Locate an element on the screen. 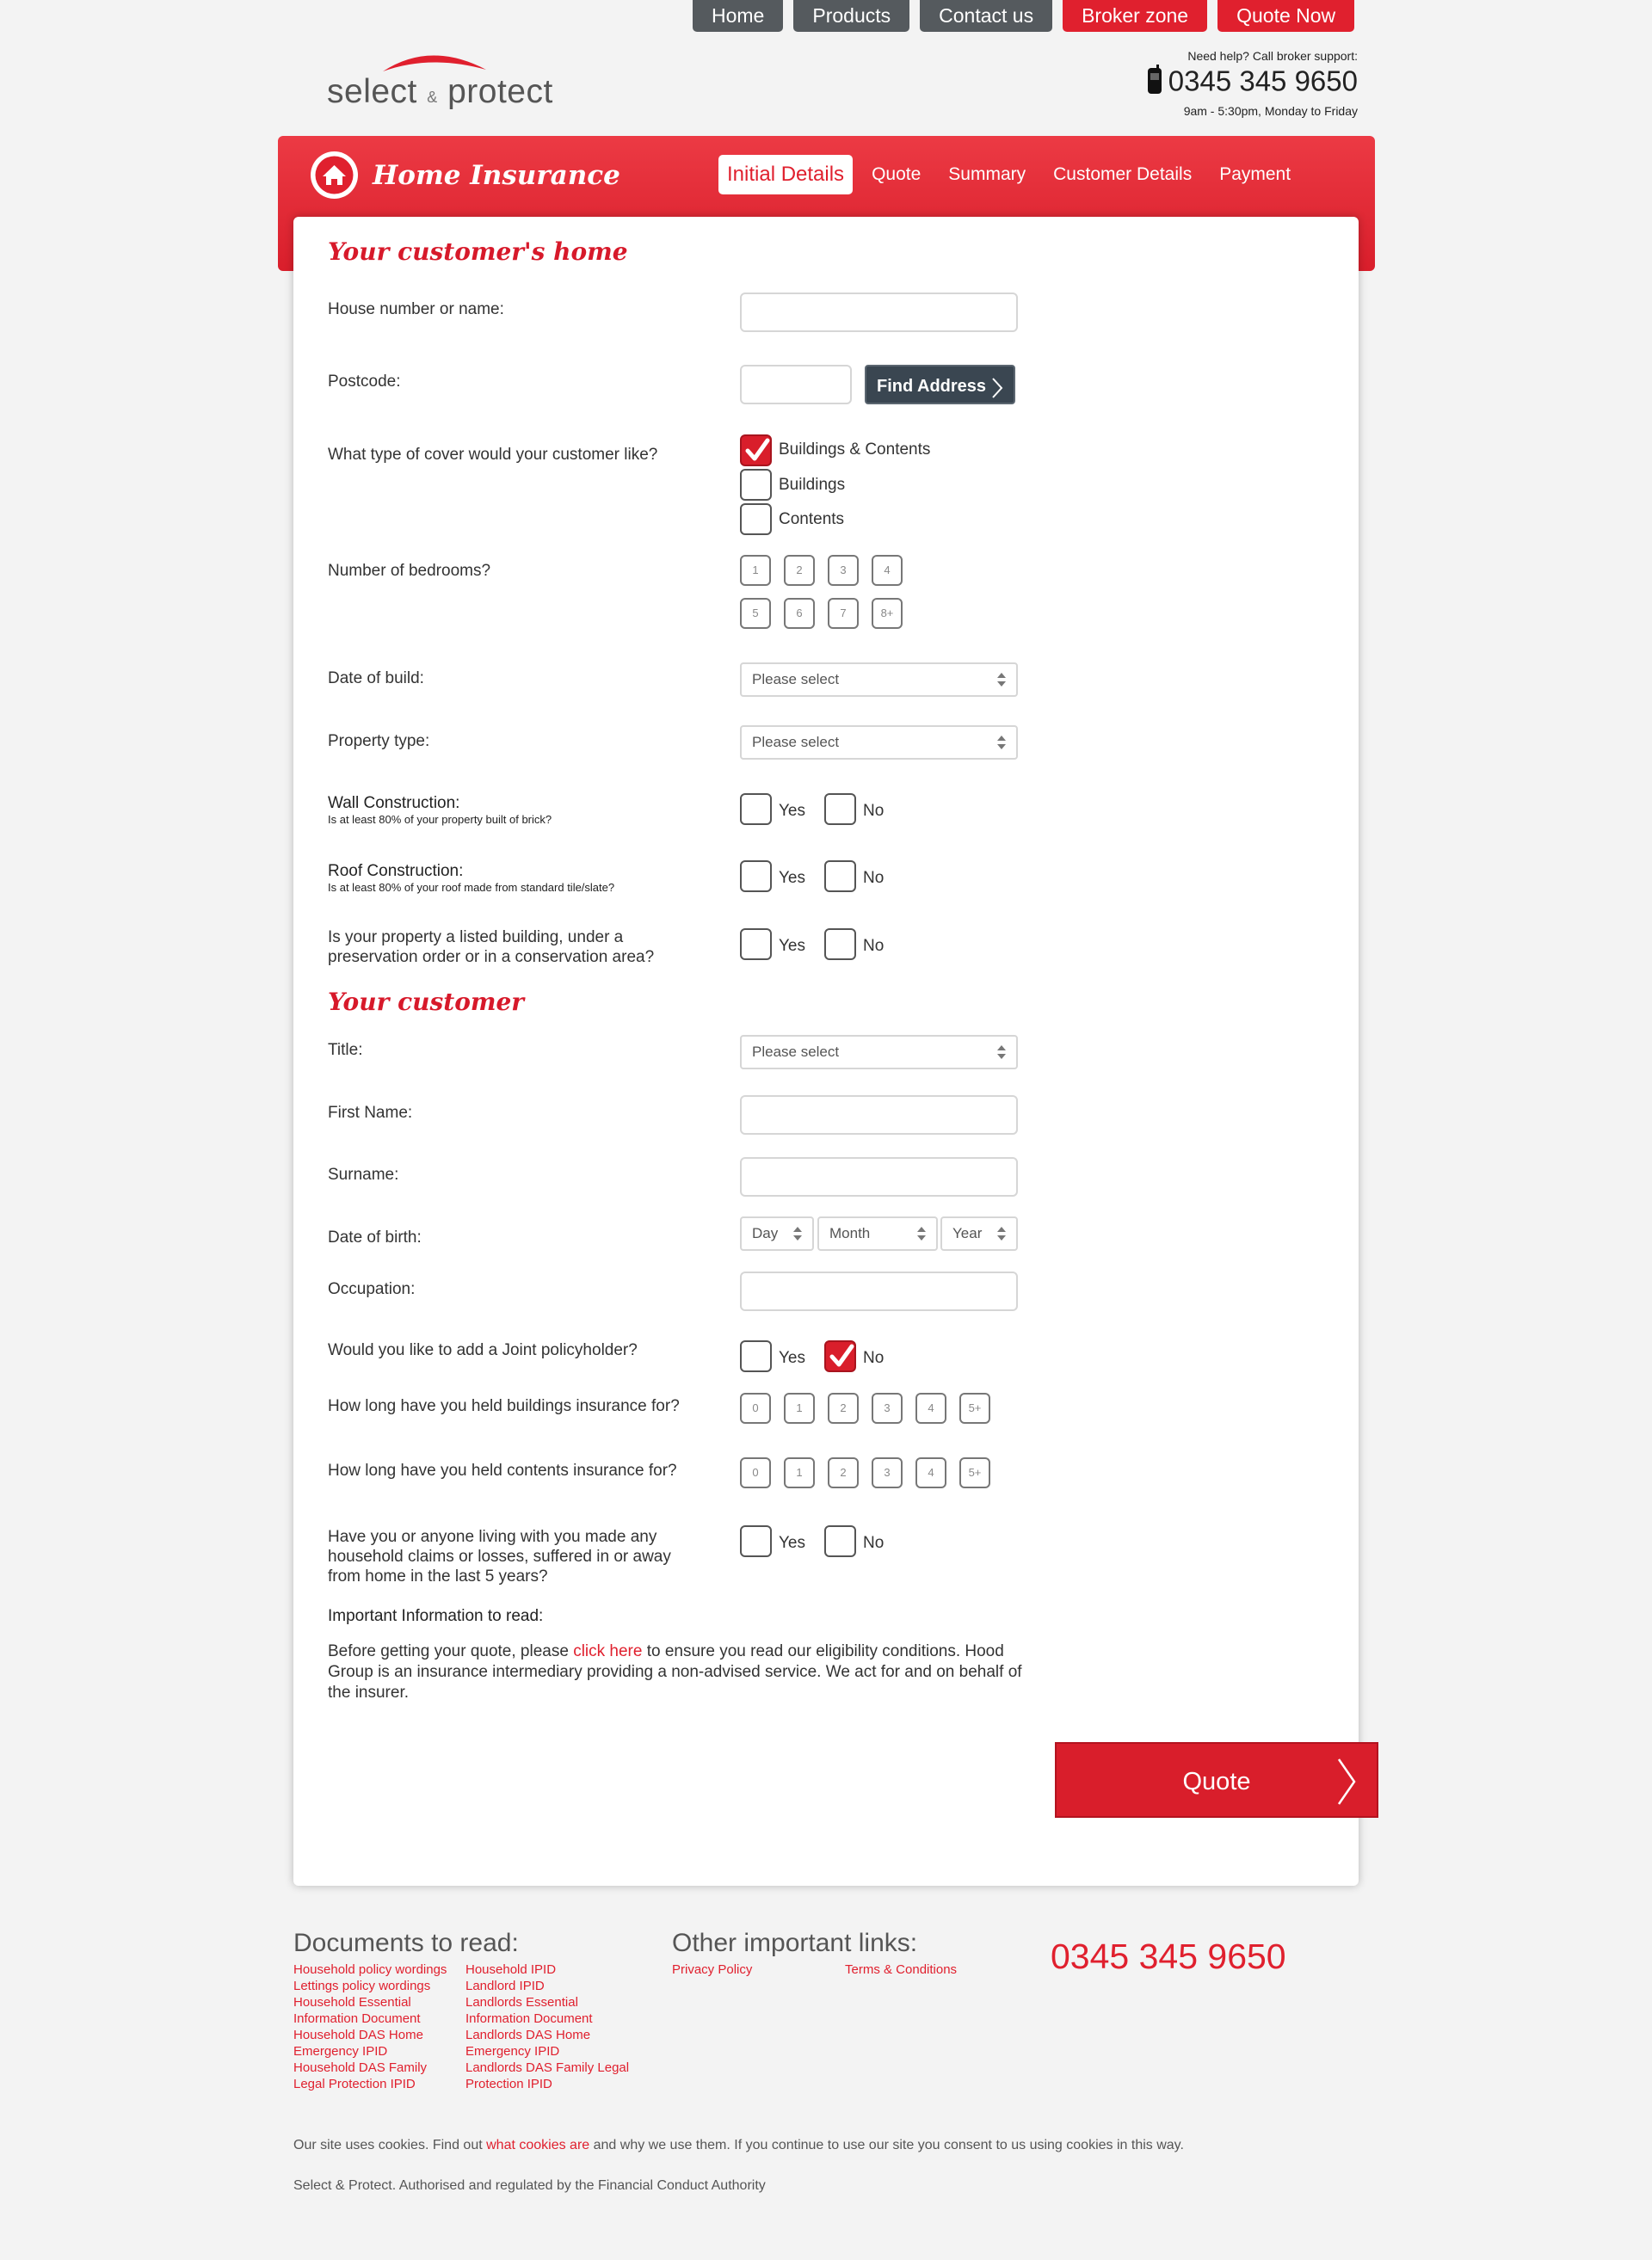 This screenshot has width=1652, height=2260. cover-contents-checkbox is located at coordinates (756, 519).